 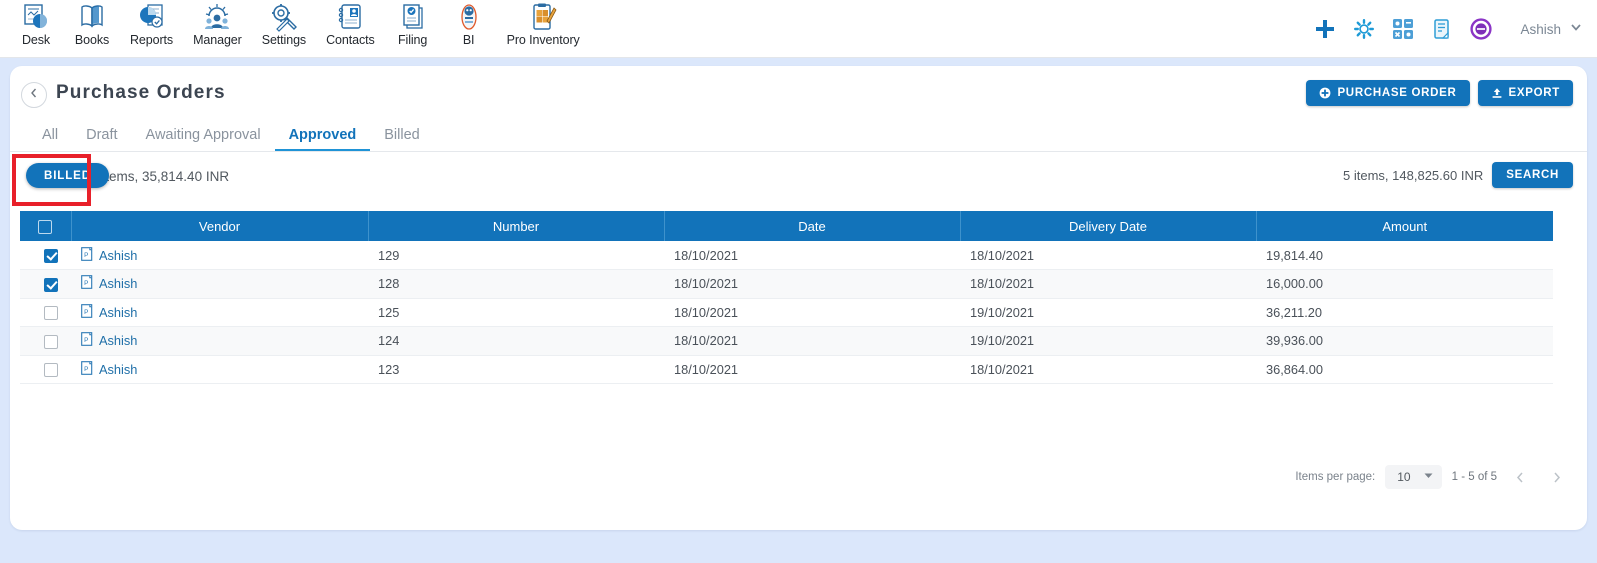 I want to click on items-per-page-label: Items per page:, so click(x=1335, y=477).